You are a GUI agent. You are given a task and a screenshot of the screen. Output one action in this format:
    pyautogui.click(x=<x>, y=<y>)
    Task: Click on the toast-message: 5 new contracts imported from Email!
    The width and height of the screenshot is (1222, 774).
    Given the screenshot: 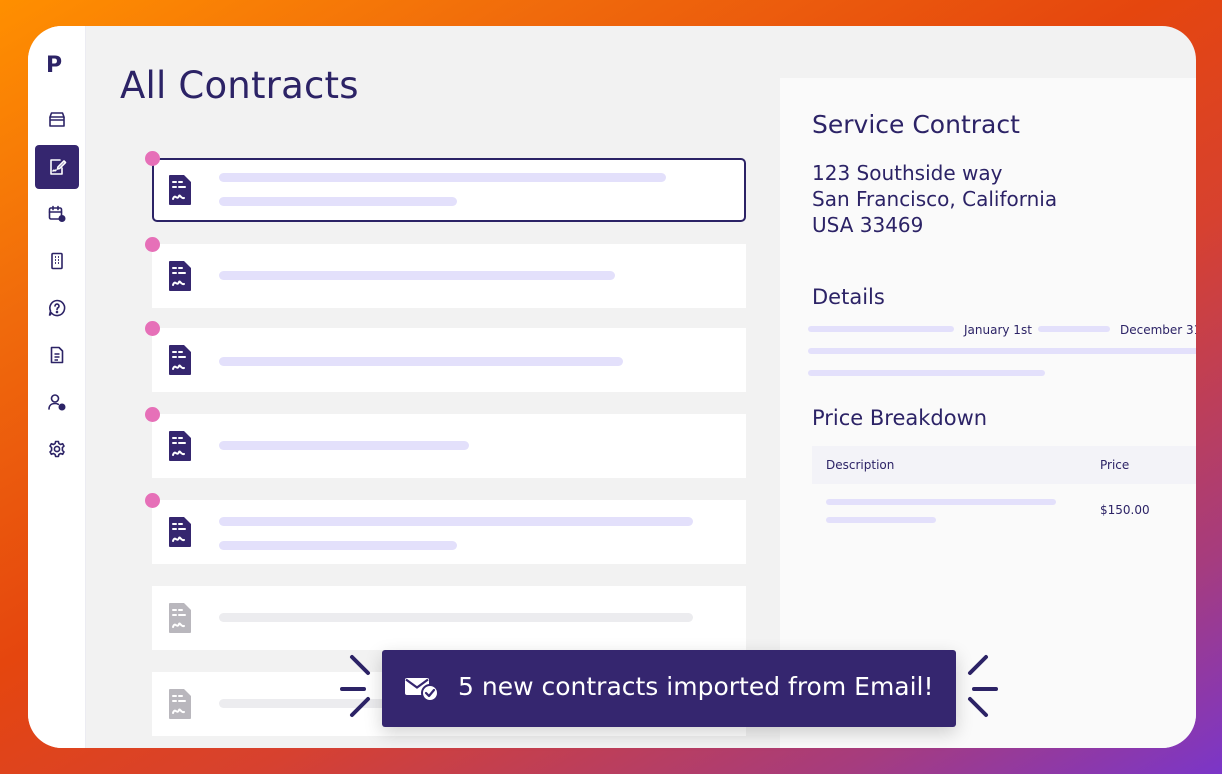 What is the action you would take?
    pyautogui.click(x=696, y=686)
    